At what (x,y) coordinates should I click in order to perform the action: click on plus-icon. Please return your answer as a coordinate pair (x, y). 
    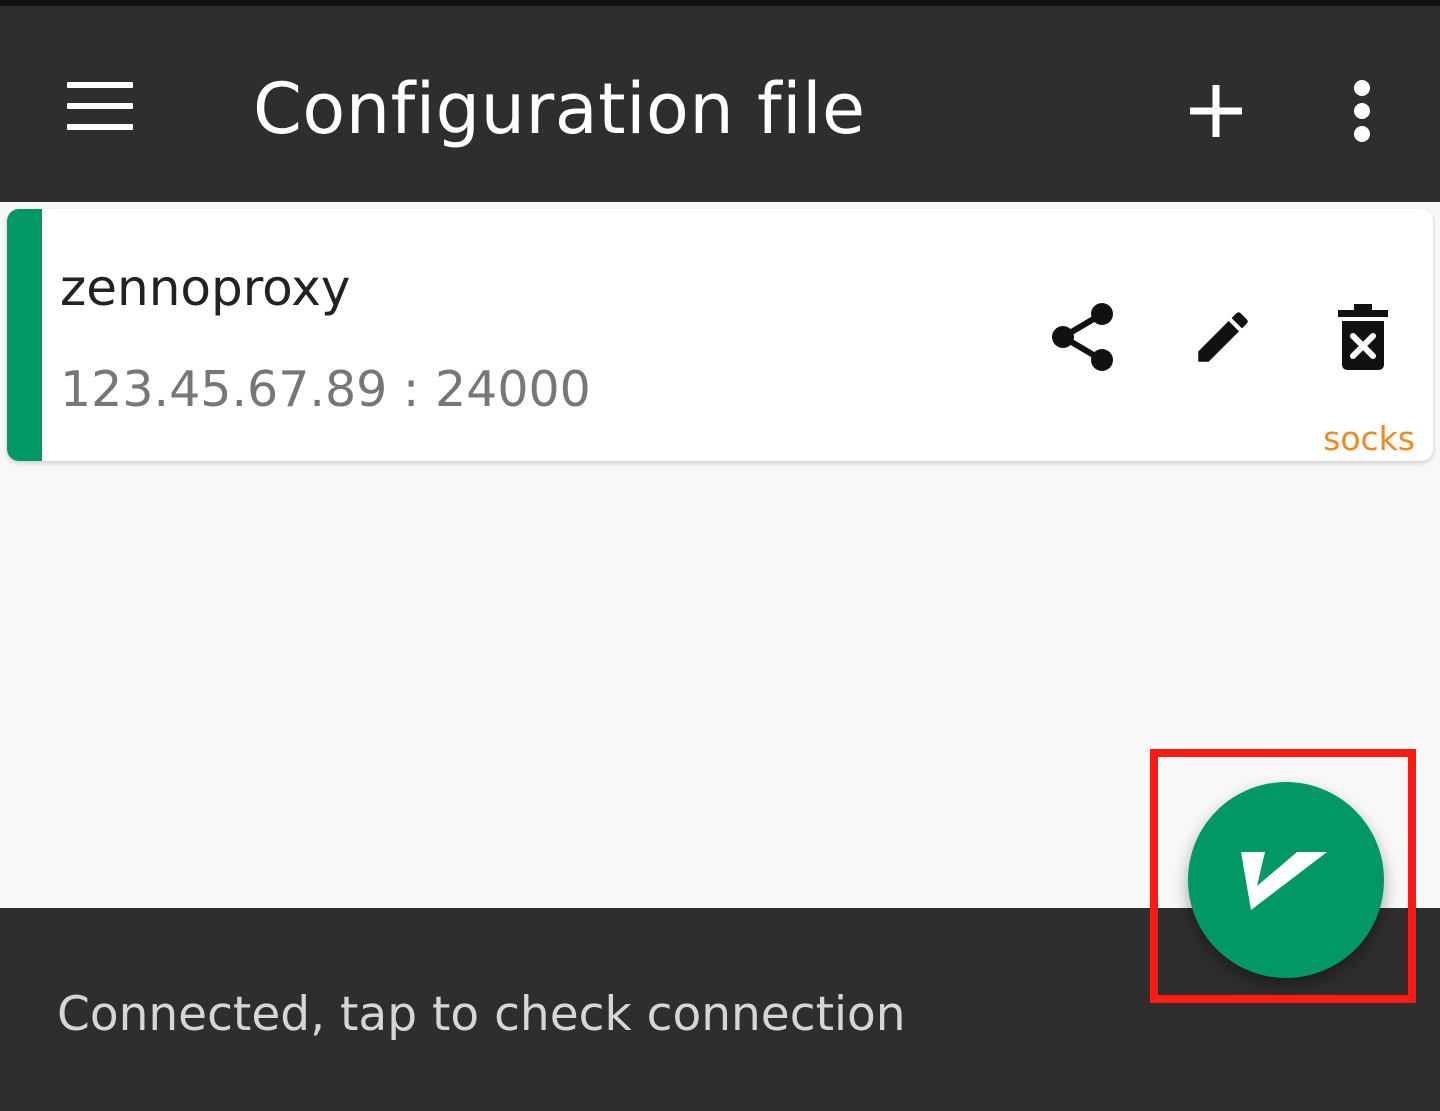
    Looking at the image, I should click on (1216, 111).